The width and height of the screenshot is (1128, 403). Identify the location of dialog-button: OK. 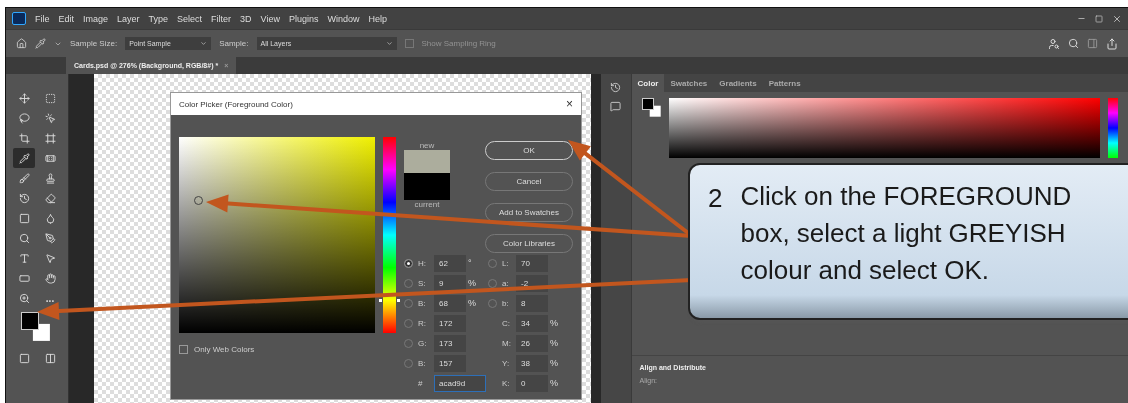
(529, 150).